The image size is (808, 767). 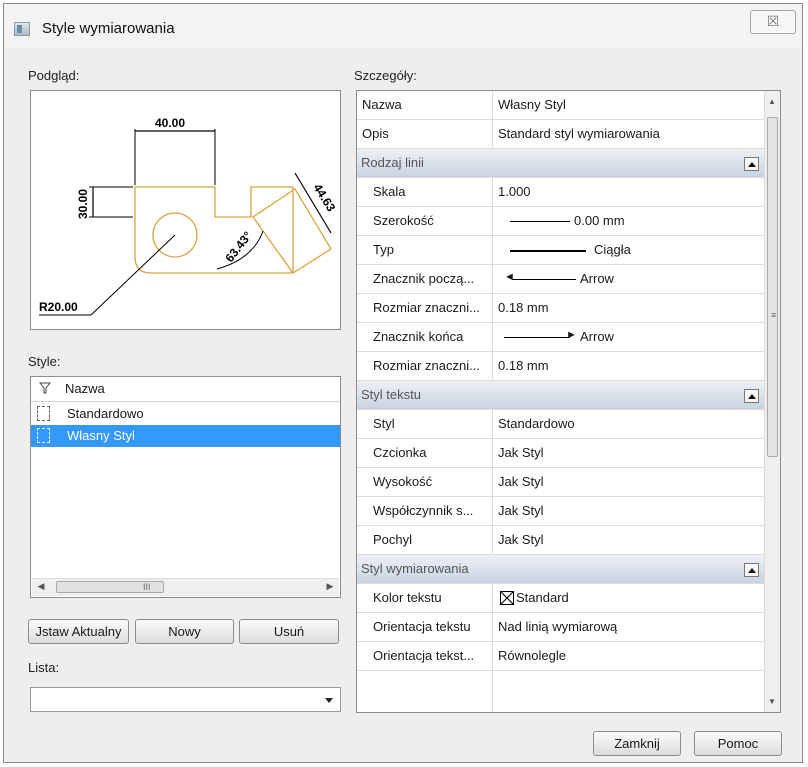 What do you see at coordinates (329, 700) in the screenshot?
I see `chevron-down-icon` at bounding box center [329, 700].